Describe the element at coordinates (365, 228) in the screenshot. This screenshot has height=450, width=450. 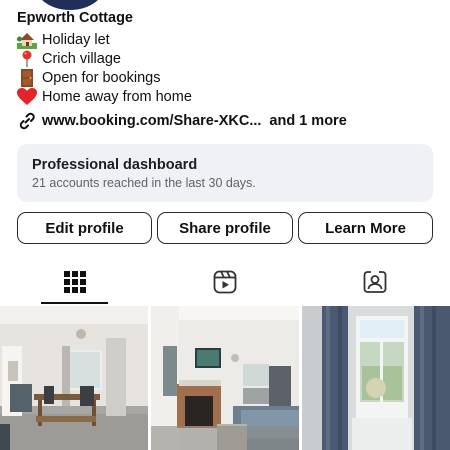
I see `learn-more-button: Learn More` at that location.